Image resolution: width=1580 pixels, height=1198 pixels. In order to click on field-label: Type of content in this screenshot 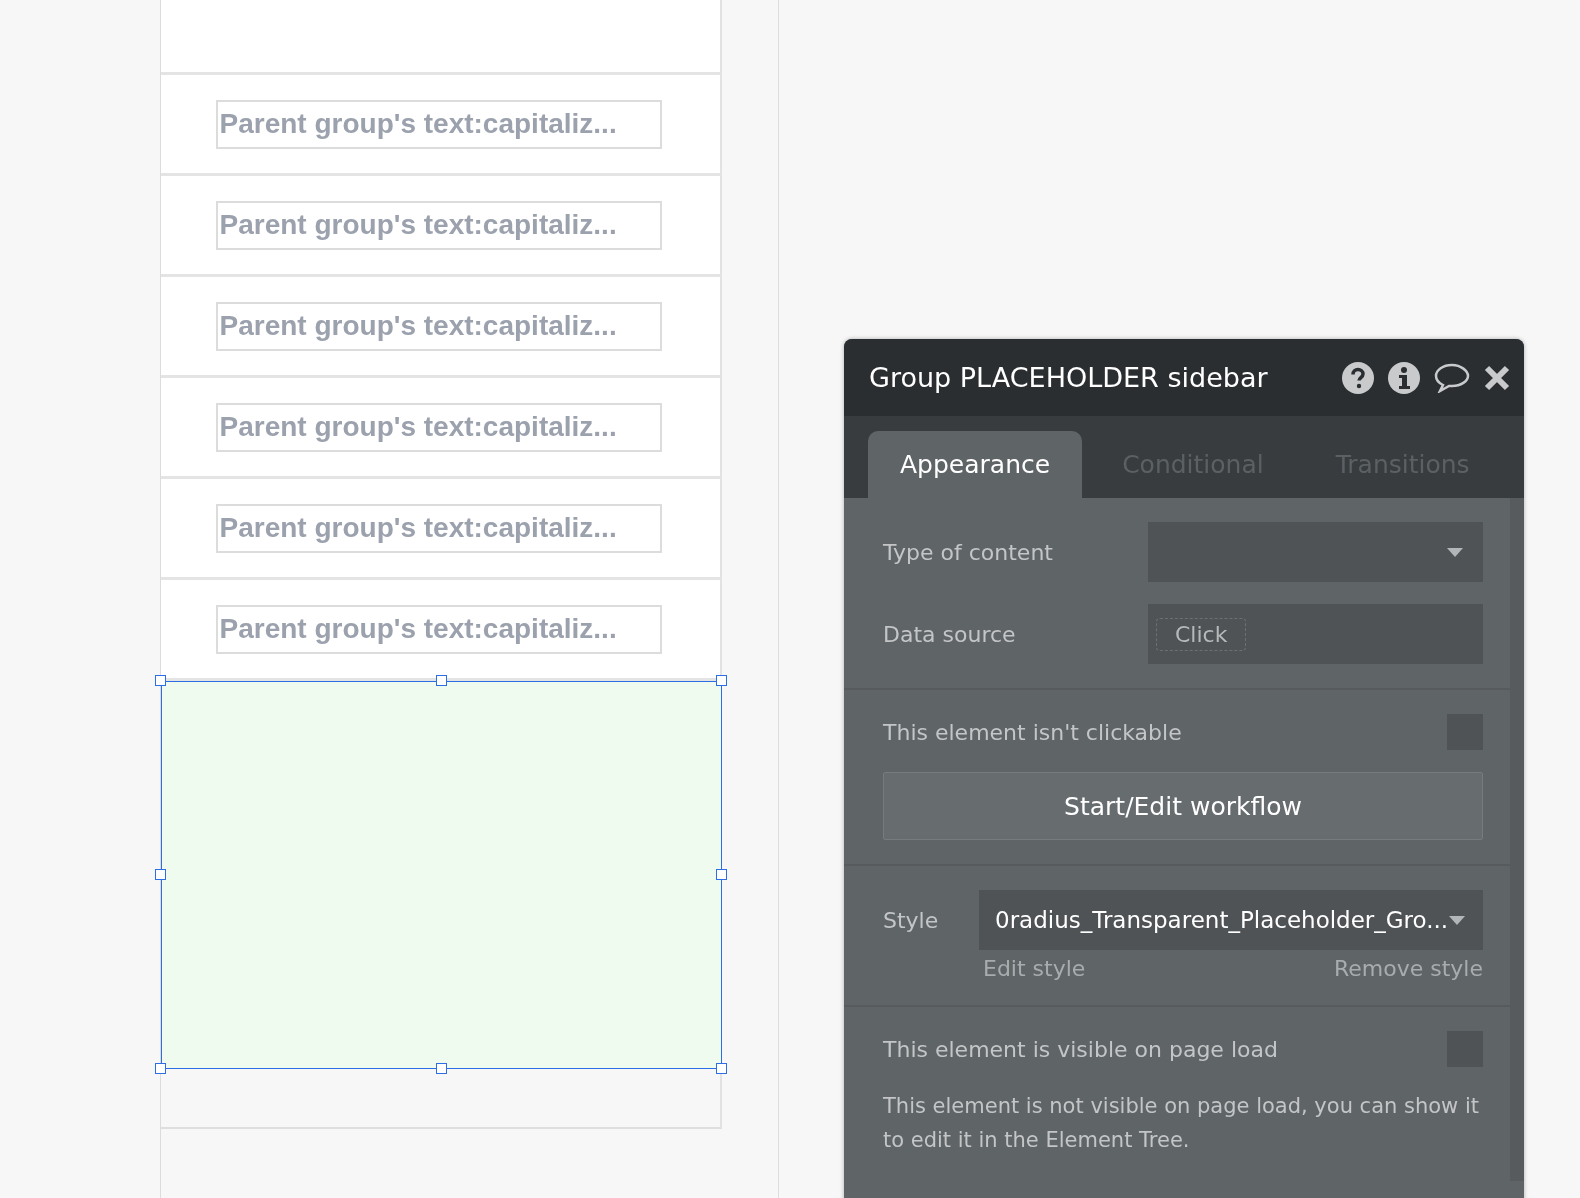, I will do `click(968, 552)`.